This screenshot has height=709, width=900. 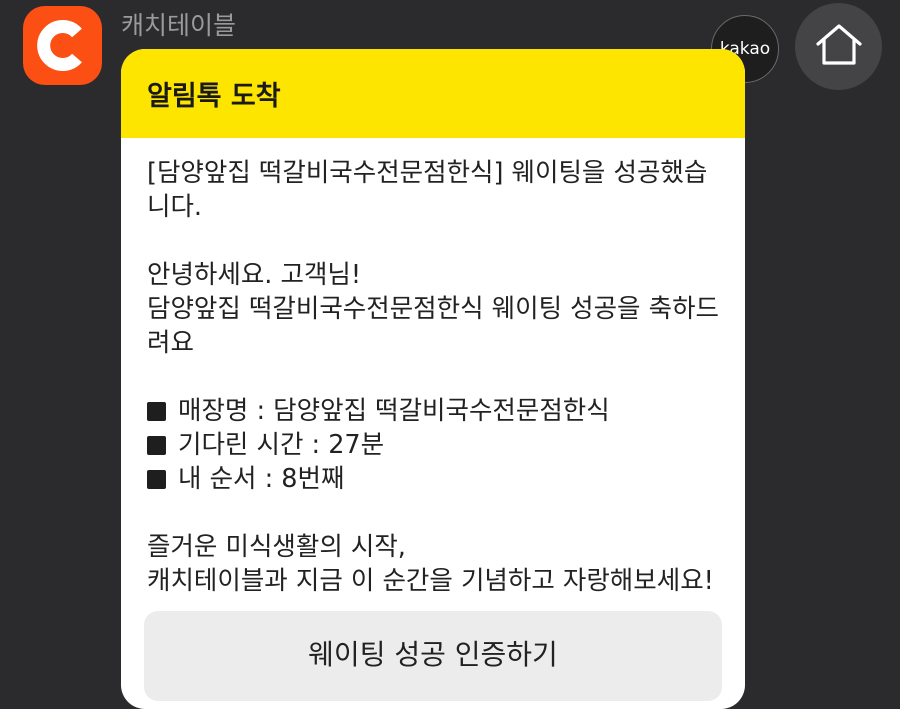 What do you see at coordinates (179, 25) in the screenshot?
I see `sender-name: 캐치테이블` at bounding box center [179, 25].